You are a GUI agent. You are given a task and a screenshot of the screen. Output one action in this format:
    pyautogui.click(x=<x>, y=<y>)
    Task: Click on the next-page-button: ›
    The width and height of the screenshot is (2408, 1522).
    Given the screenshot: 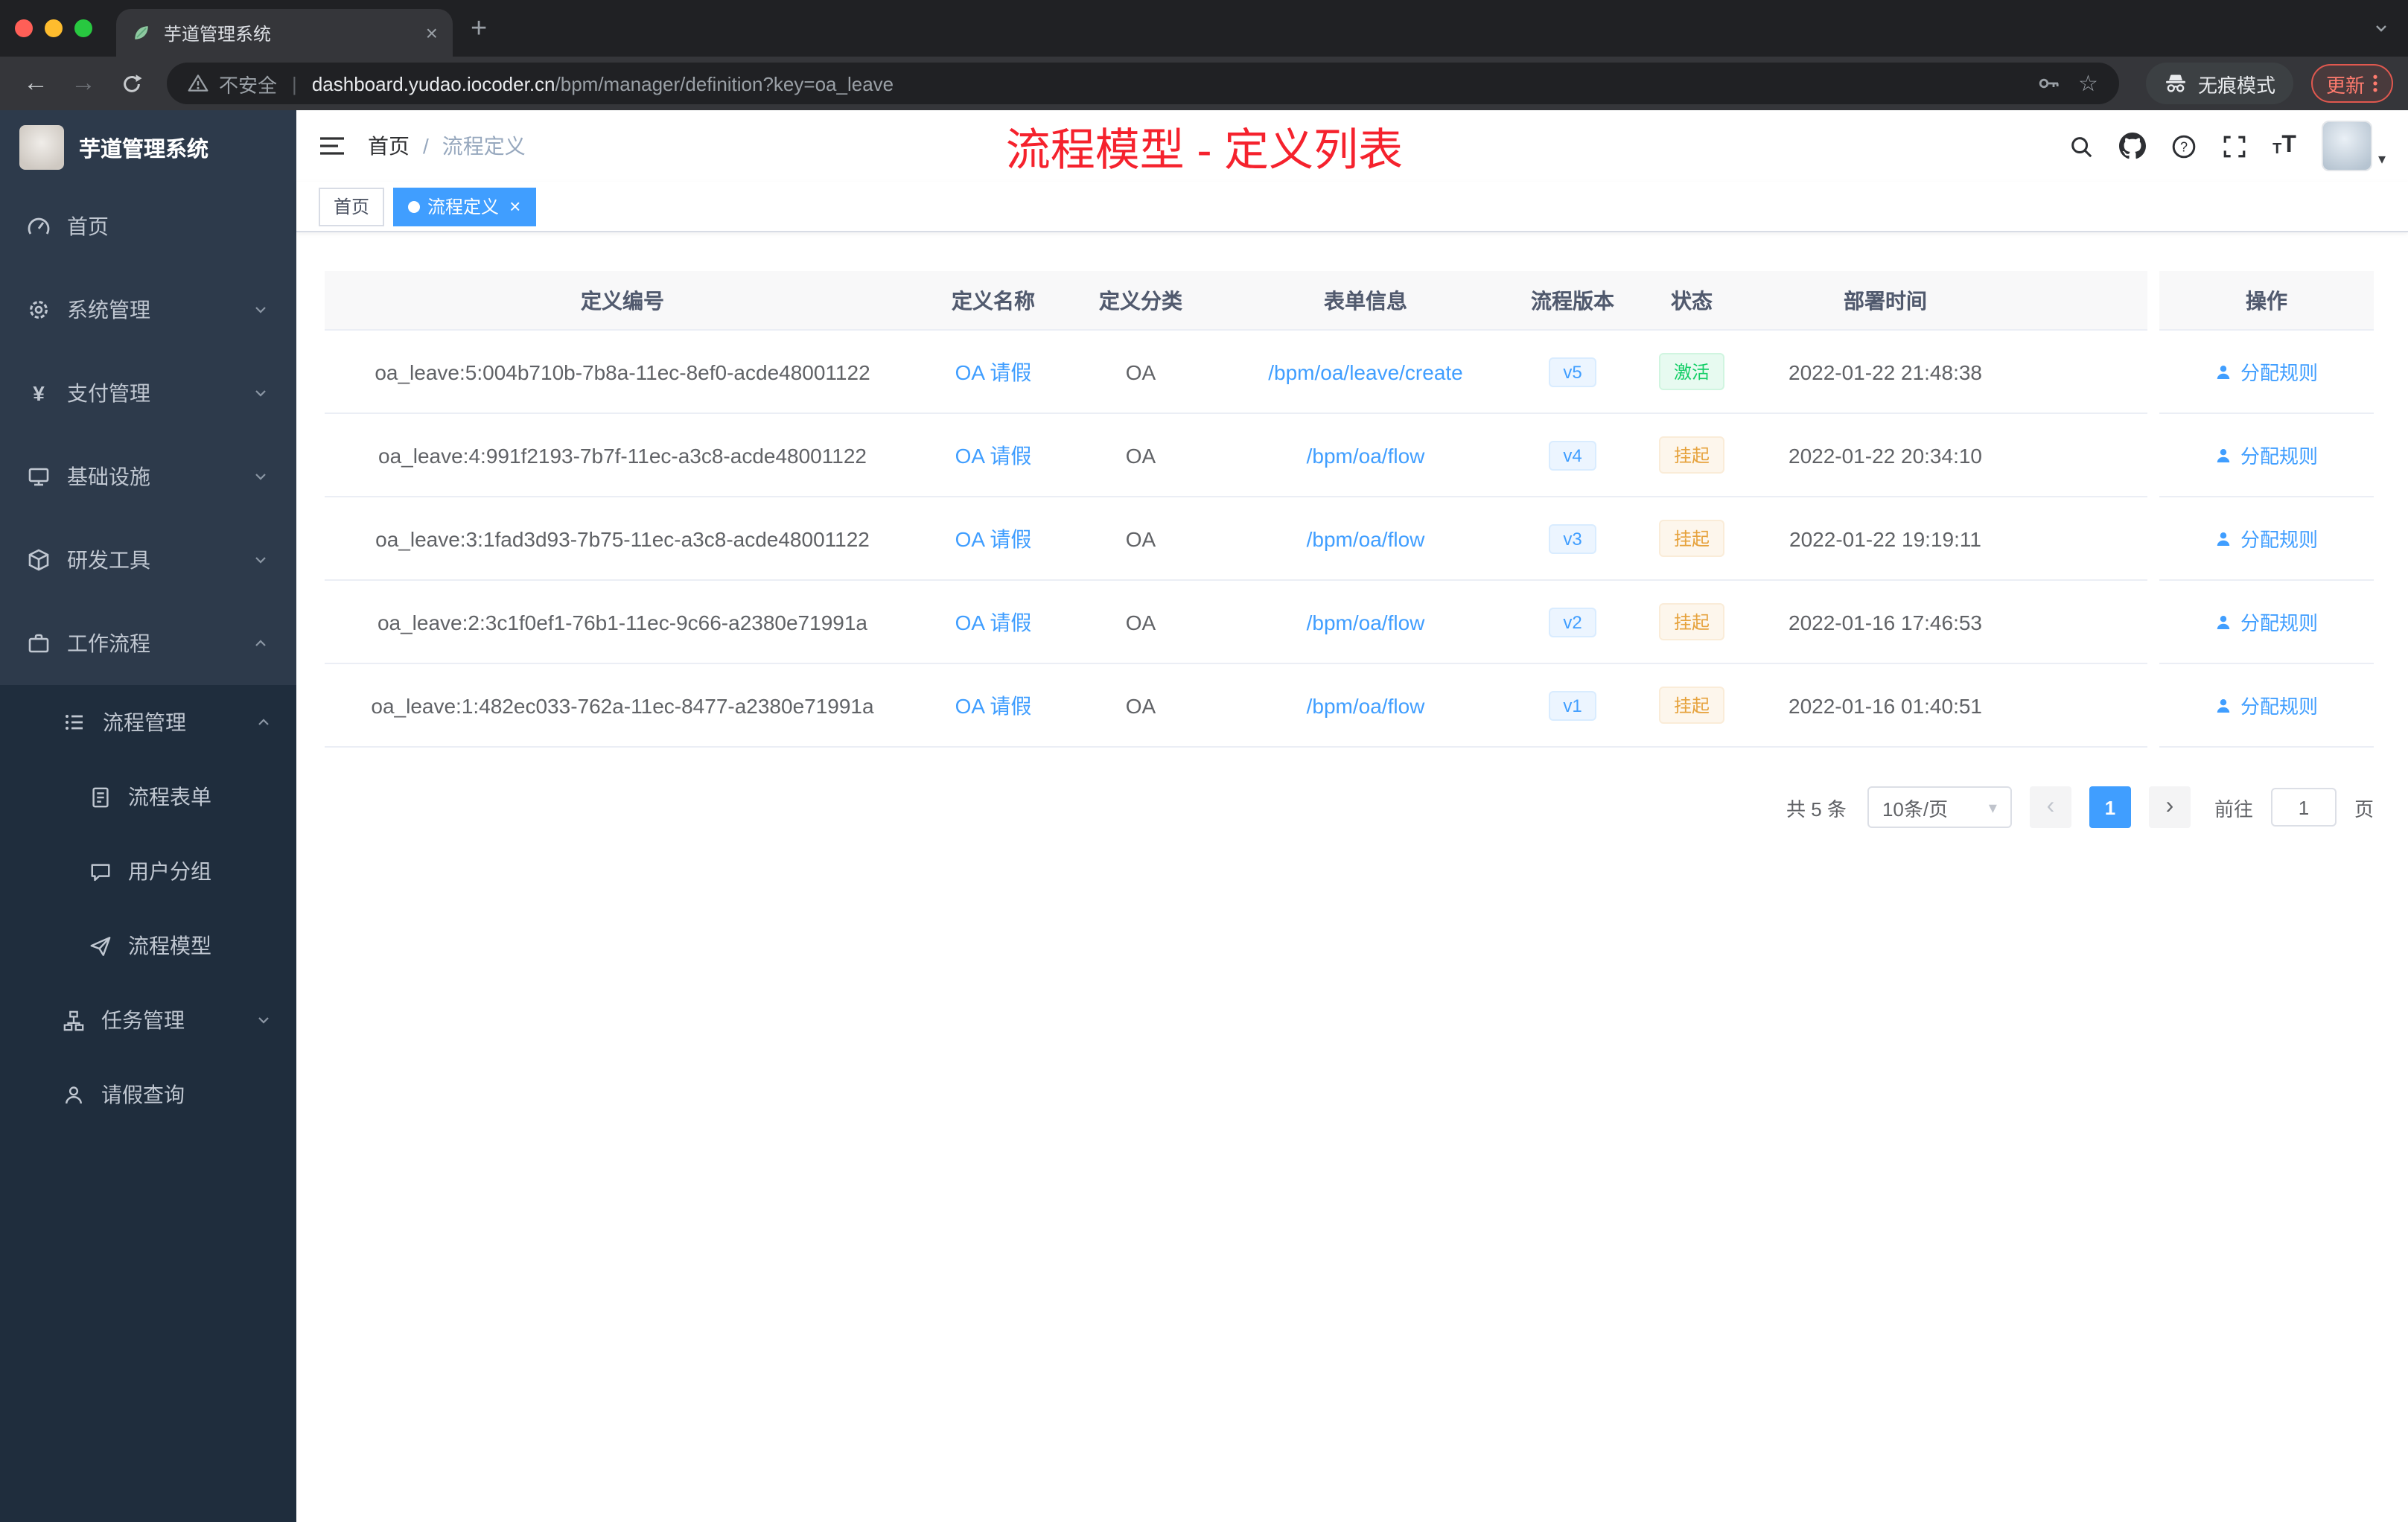 What is the action you would take?
    pyautogui.click(x=2169, y=807)
    